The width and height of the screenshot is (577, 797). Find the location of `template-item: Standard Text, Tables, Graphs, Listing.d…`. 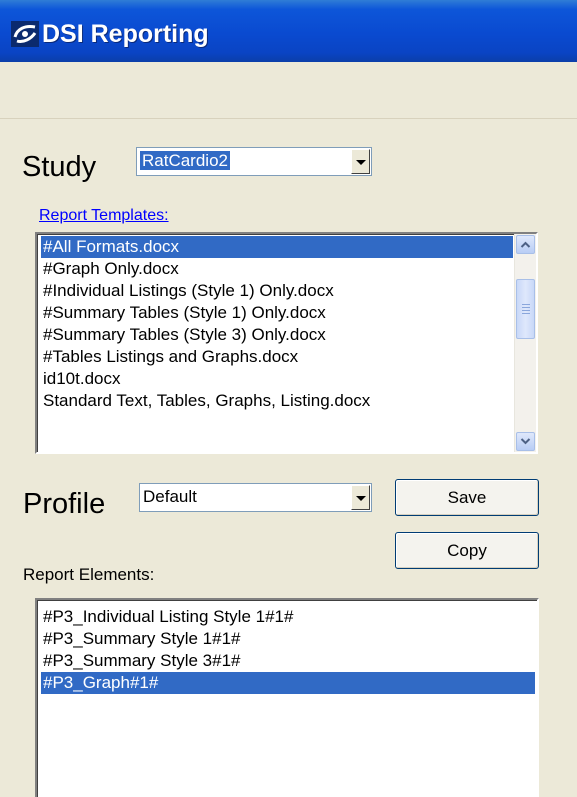

template-item: Standard Text, Tables, Graphs, Listing.d… is located at coordinates (277, 401).